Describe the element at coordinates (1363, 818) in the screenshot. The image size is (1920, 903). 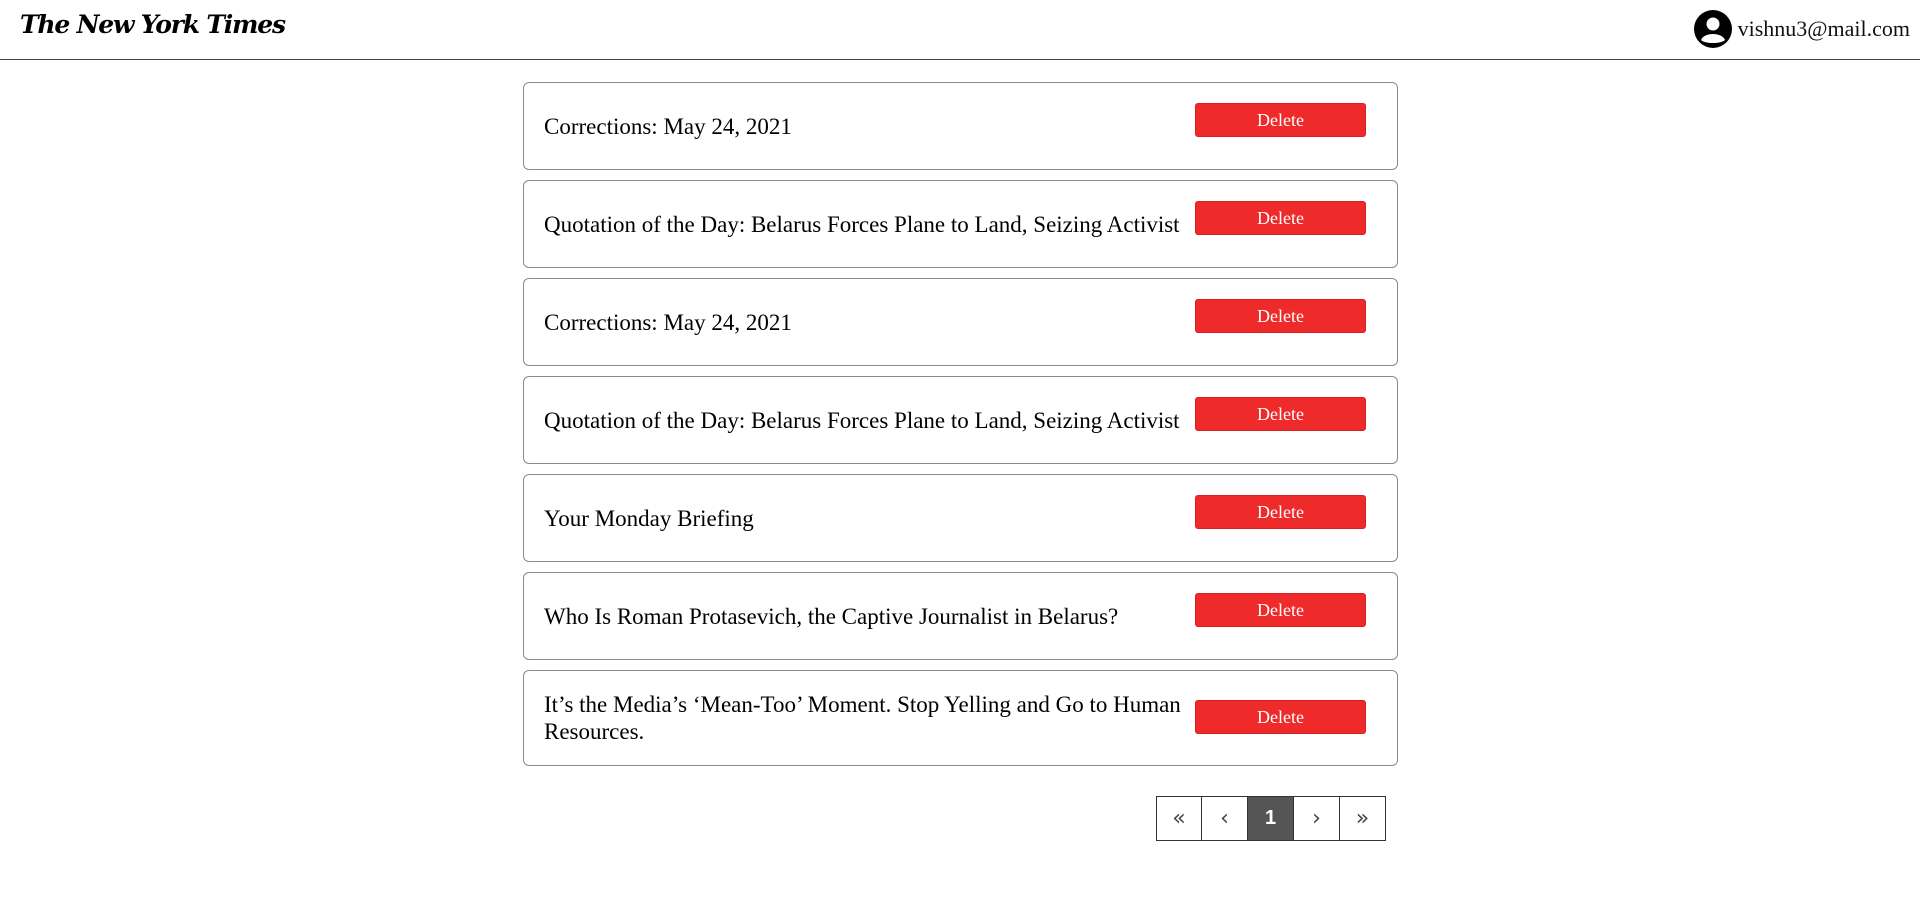
I see `last-page-button: »` at that location.